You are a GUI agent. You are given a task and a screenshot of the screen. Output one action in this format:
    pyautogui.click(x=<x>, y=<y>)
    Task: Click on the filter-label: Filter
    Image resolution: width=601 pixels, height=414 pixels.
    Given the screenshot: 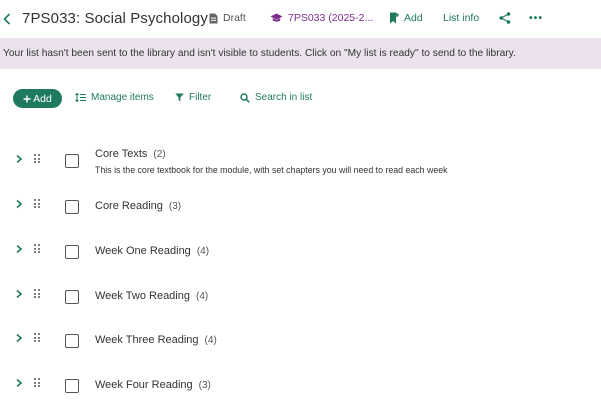 What is the action you would take?
    pyautogui.click(x=200, y=97)
    